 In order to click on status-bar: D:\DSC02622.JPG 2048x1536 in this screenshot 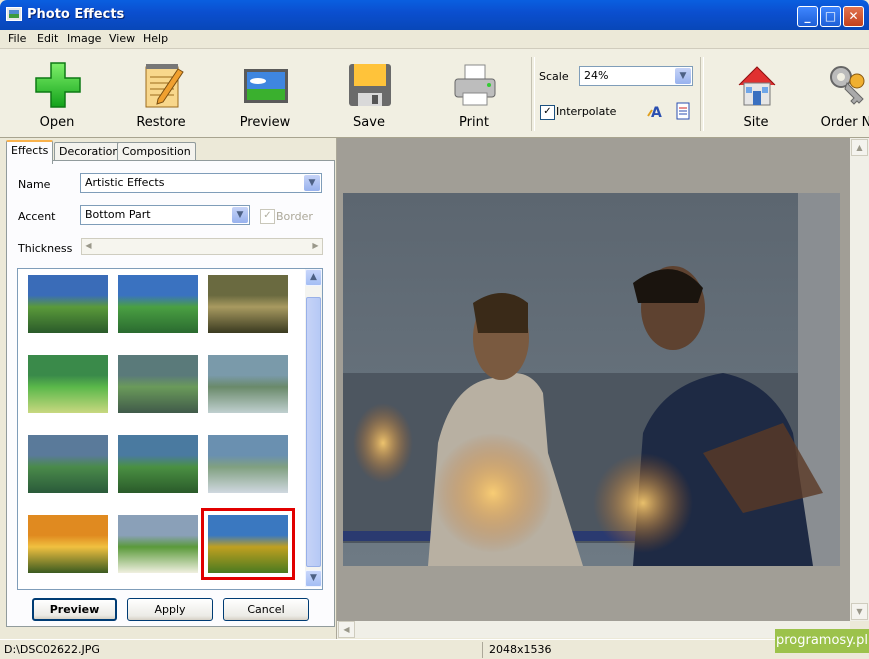, I will do `click(434, 649)`.